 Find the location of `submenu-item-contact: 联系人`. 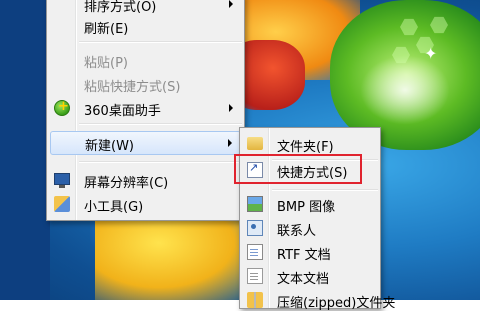

submenu-item-contact: 联系人 is located at coordinates (310, 228).